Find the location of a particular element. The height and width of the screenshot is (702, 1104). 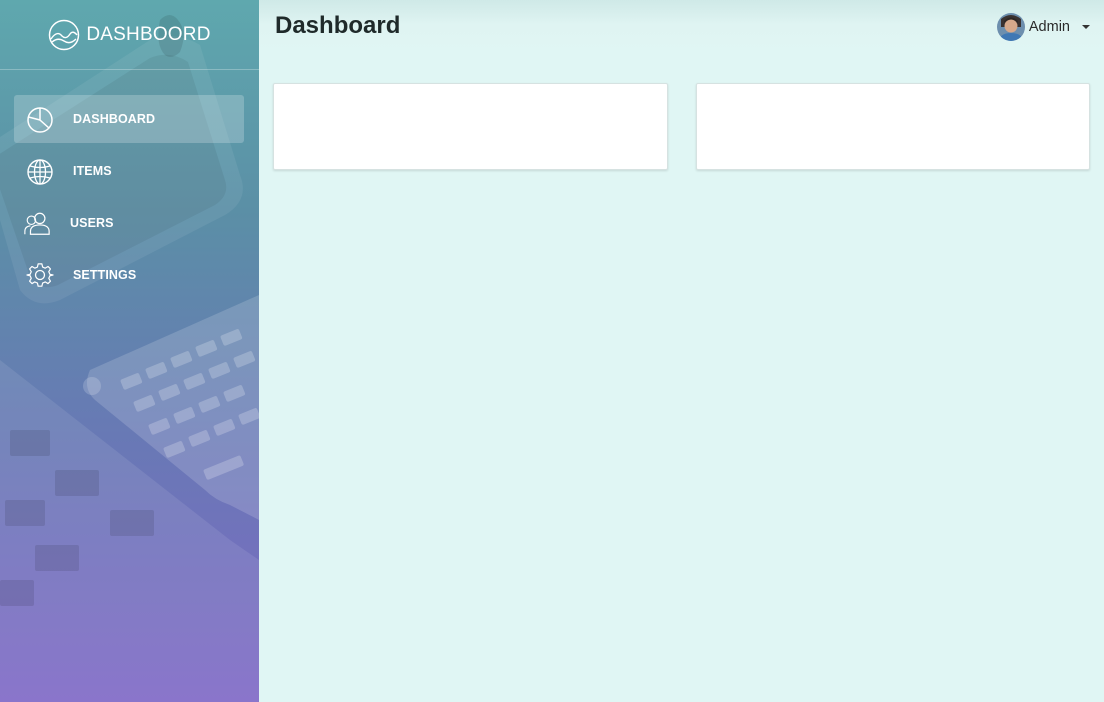

user-name: Admin is located at coordinates (1049, 27).